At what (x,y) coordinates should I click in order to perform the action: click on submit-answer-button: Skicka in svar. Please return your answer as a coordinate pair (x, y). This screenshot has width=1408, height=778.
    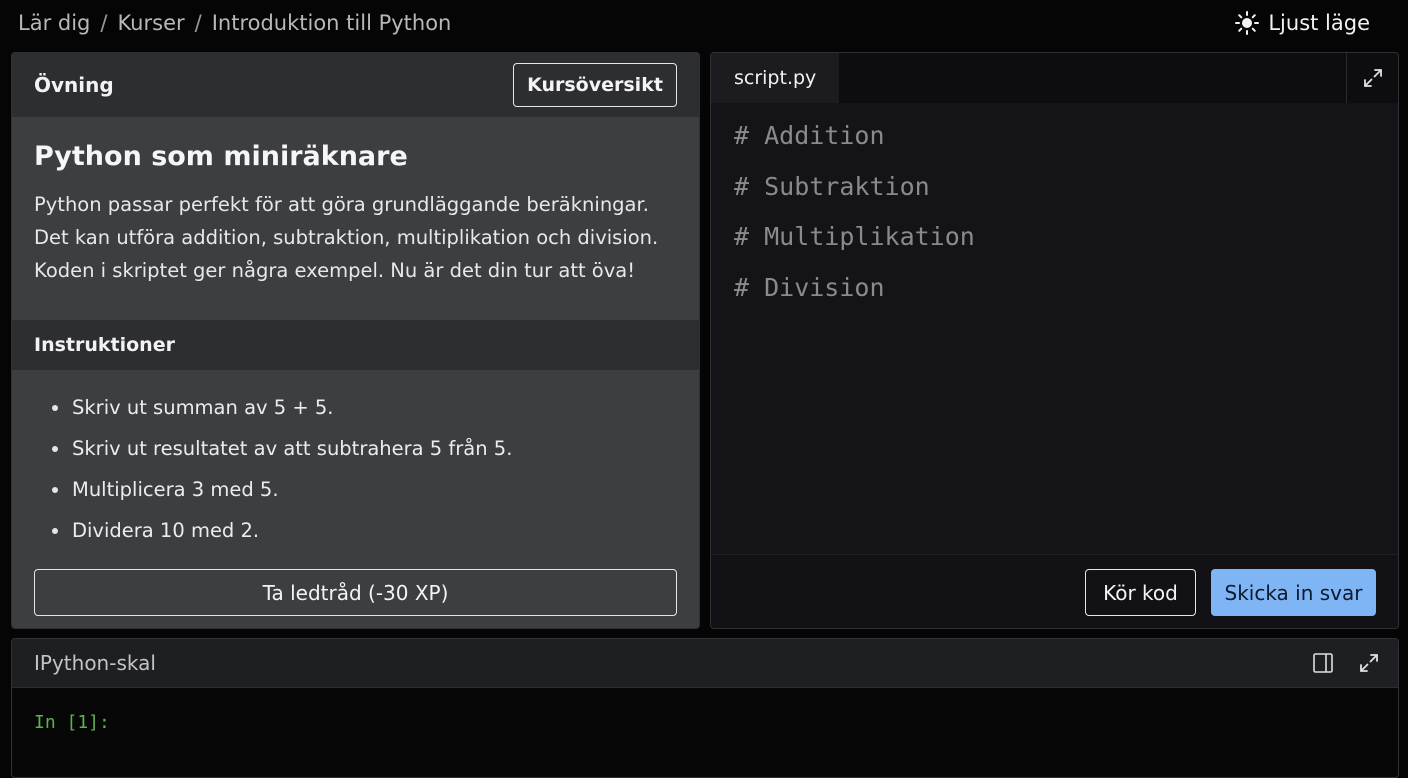
    Looking at the image, I should click on (1293, 592).